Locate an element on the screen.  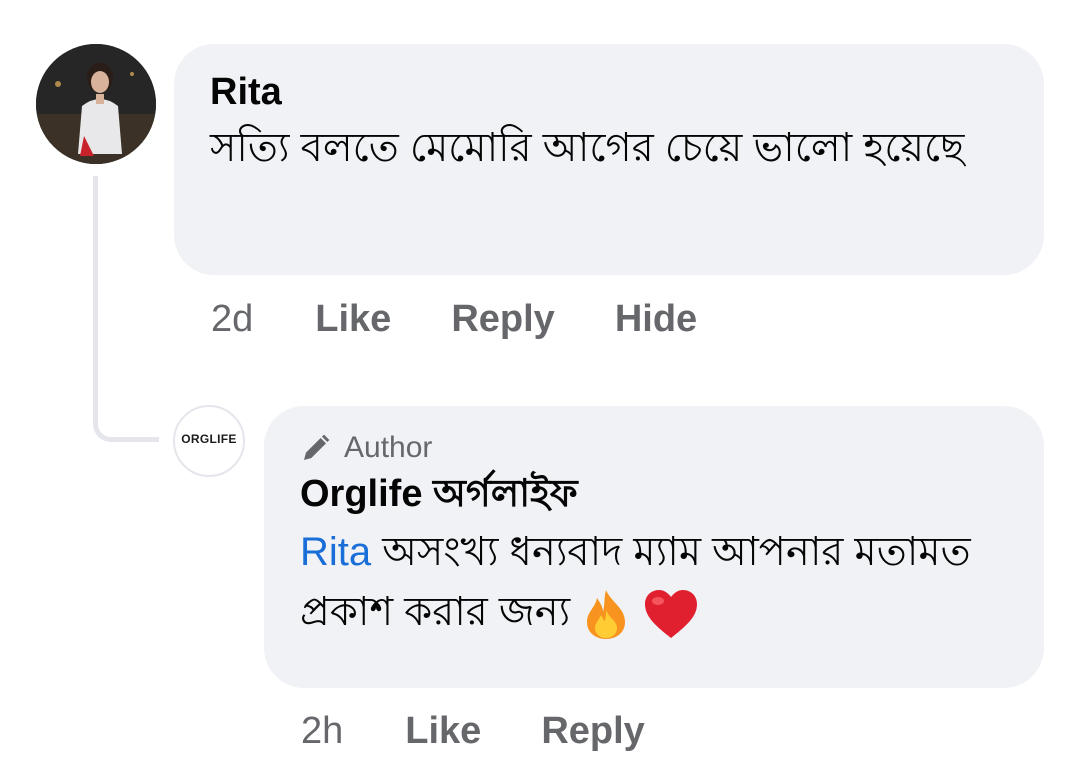
reply-author-name: Orglife অর্গলাইফ is located at coordinates (654, 494).